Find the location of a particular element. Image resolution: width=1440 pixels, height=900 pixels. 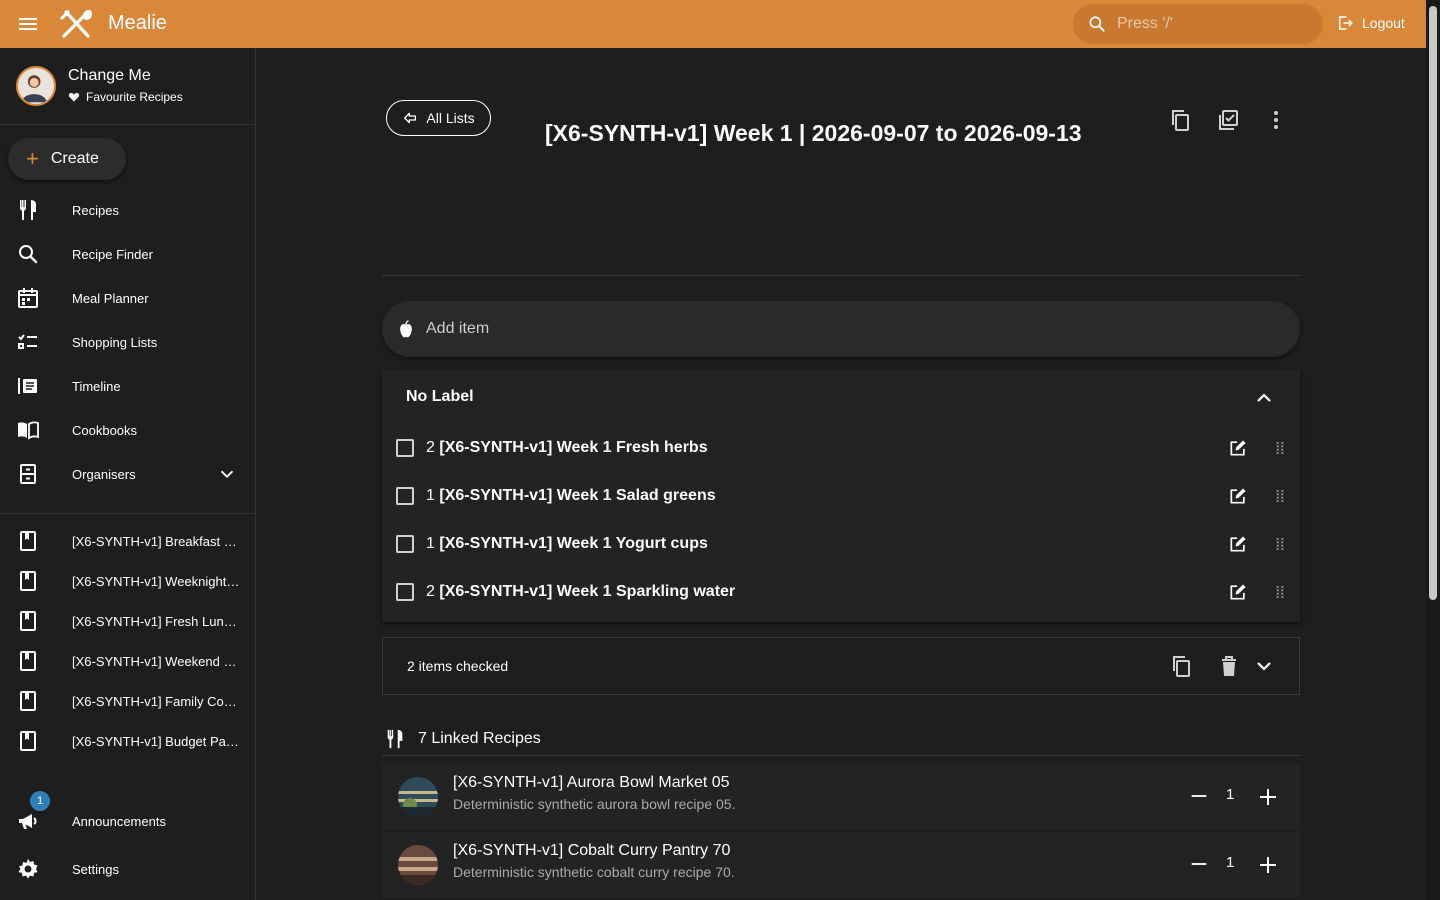

sidebar-item-announcements: 1 Announcements is located at coordinates (127, 817).